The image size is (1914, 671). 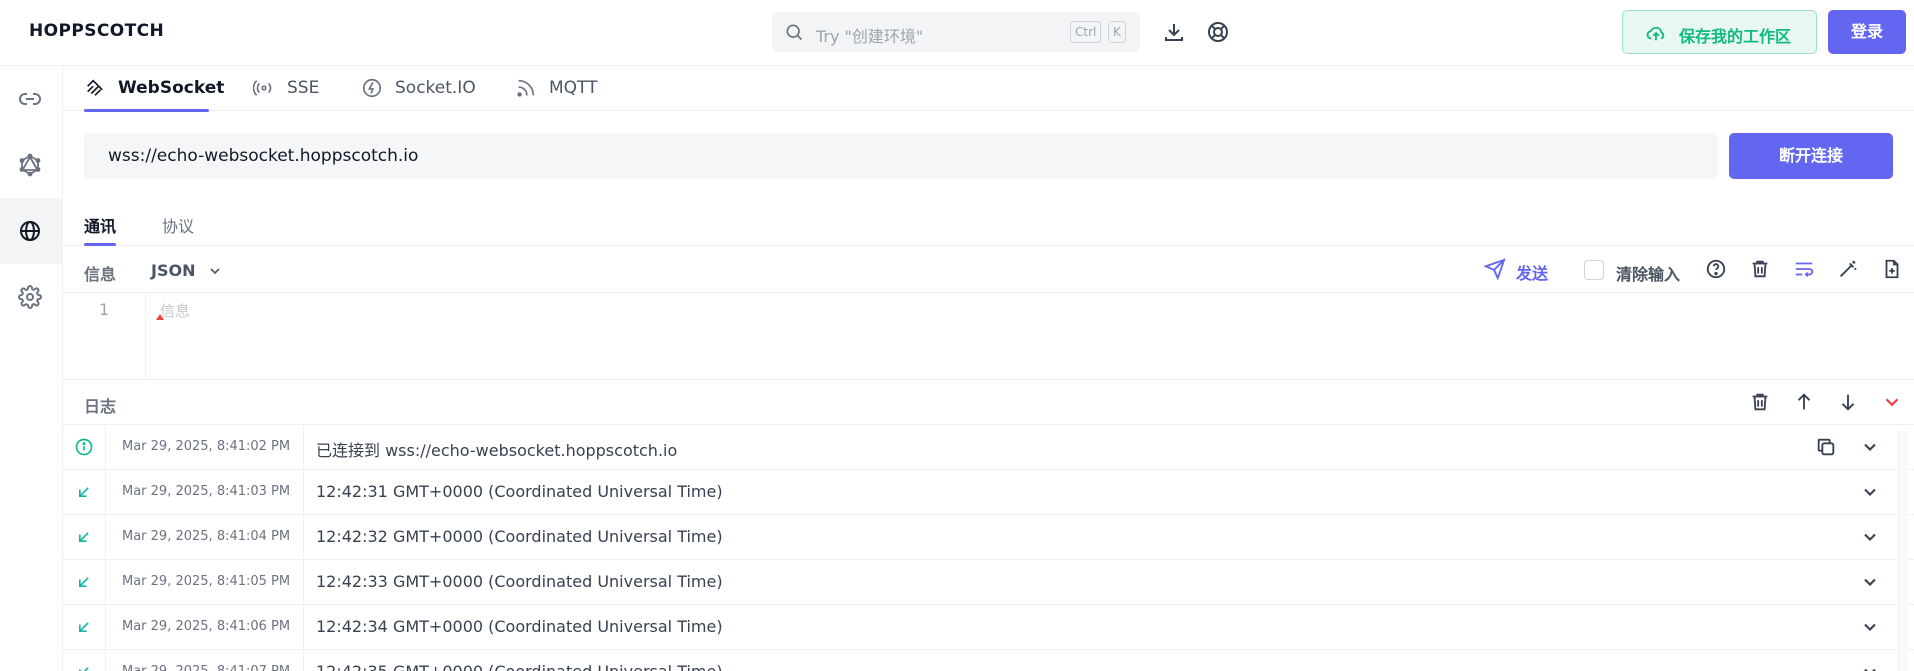 What do you see at coordinates (1848, 269) in the screenshot?
I see `magic-wand-icon` at bounding box center [1848, 269].